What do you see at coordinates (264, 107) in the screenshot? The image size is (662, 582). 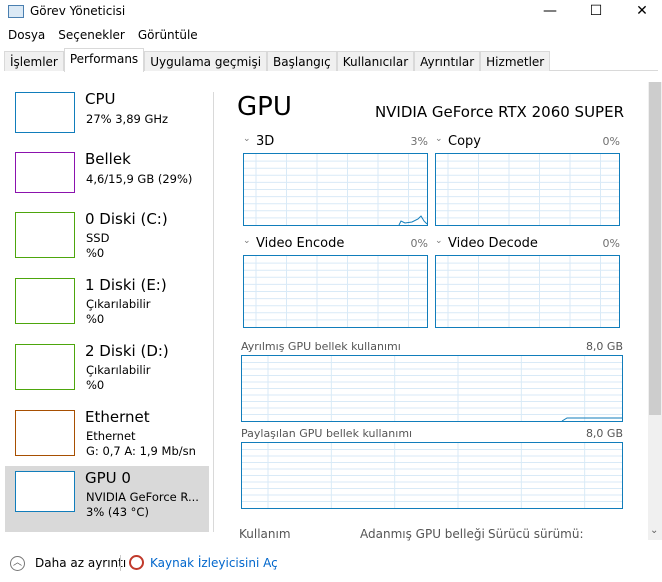 I see `page-title: GPU` at bounding box center [264, 107].